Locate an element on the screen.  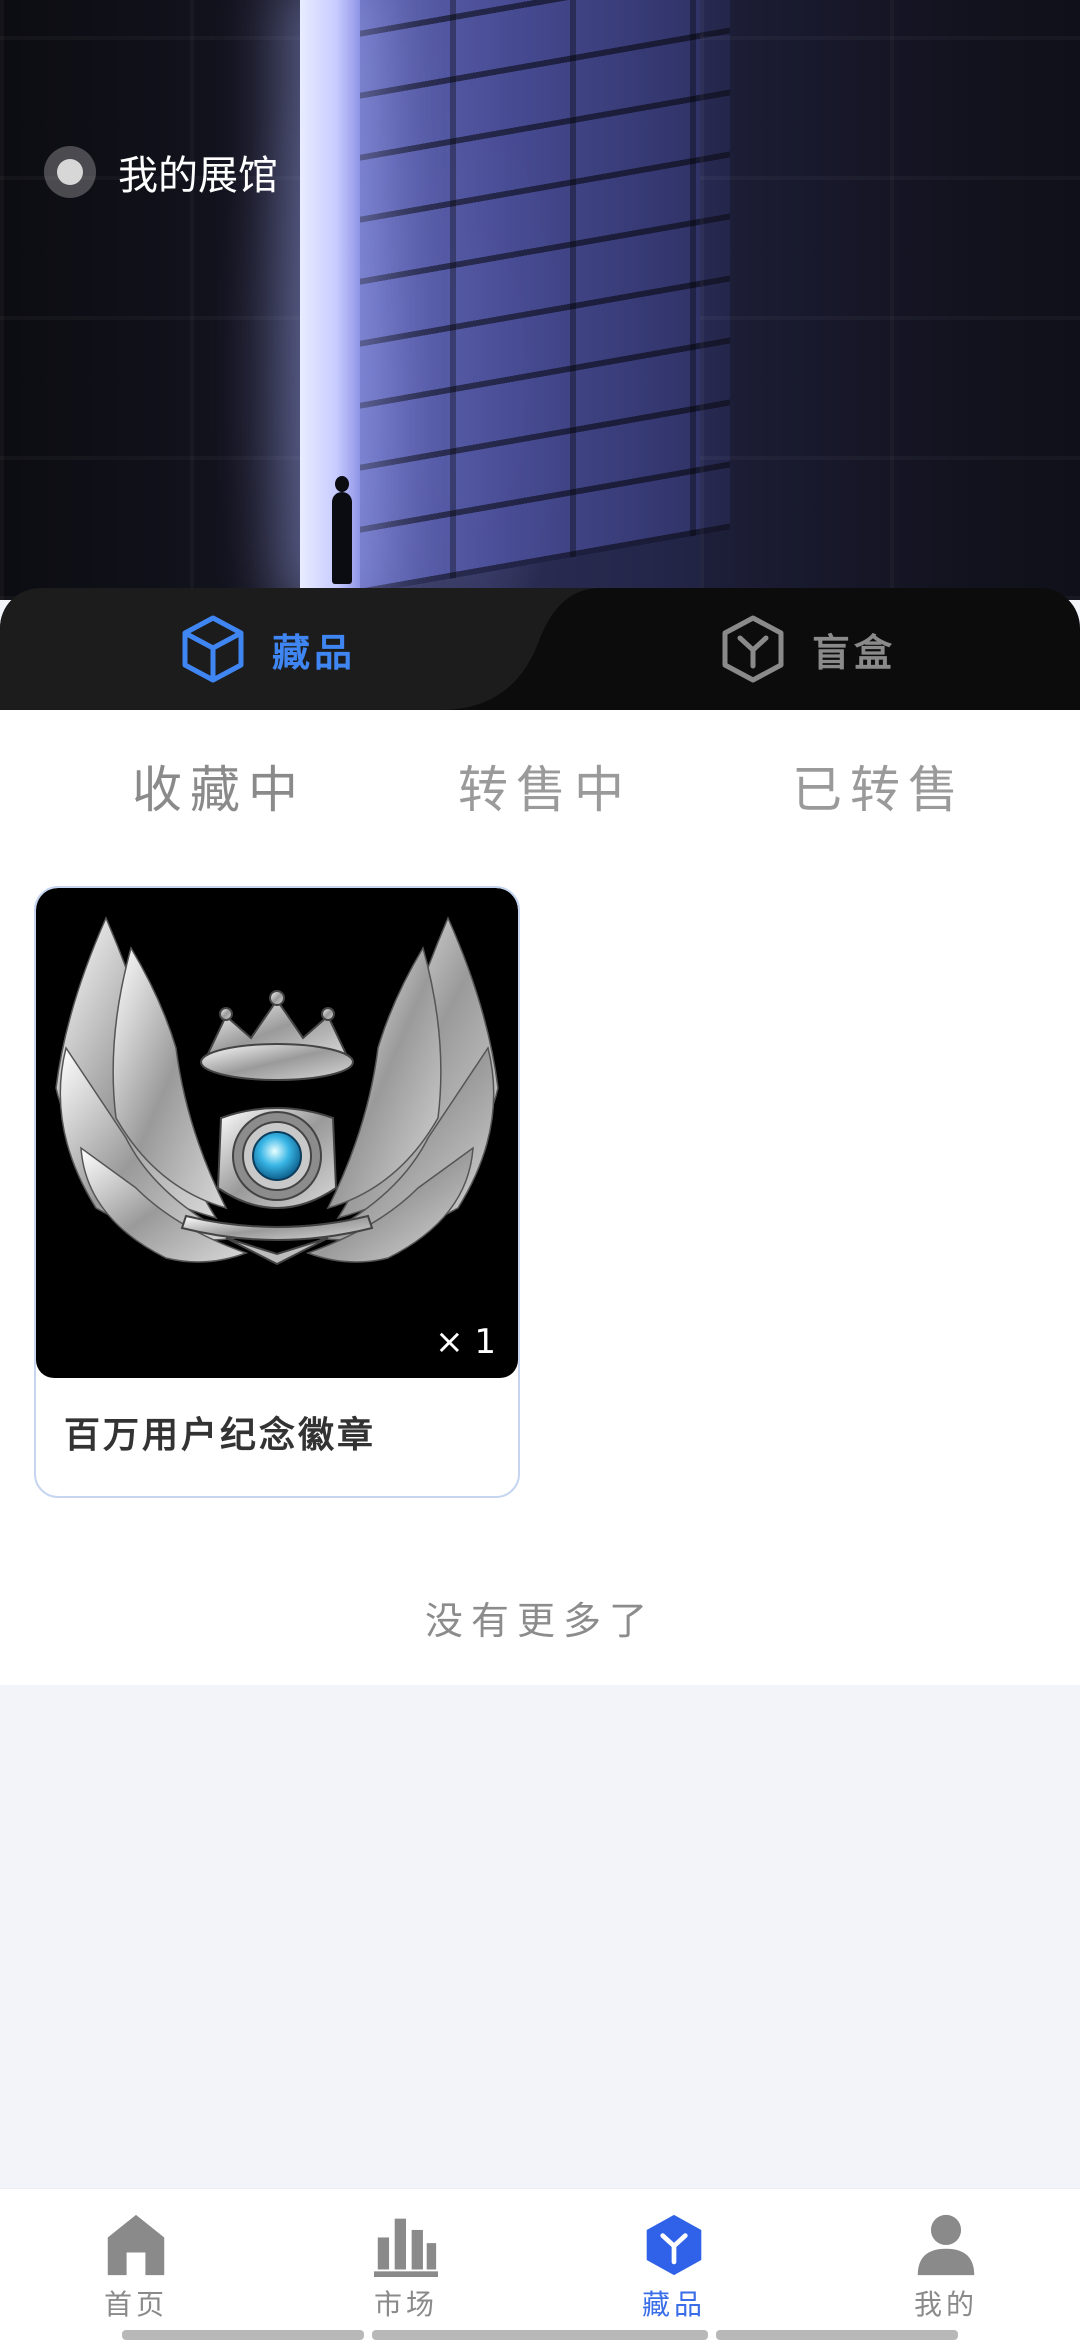
collection-hex-icon is located at coordinates (674, 2245).